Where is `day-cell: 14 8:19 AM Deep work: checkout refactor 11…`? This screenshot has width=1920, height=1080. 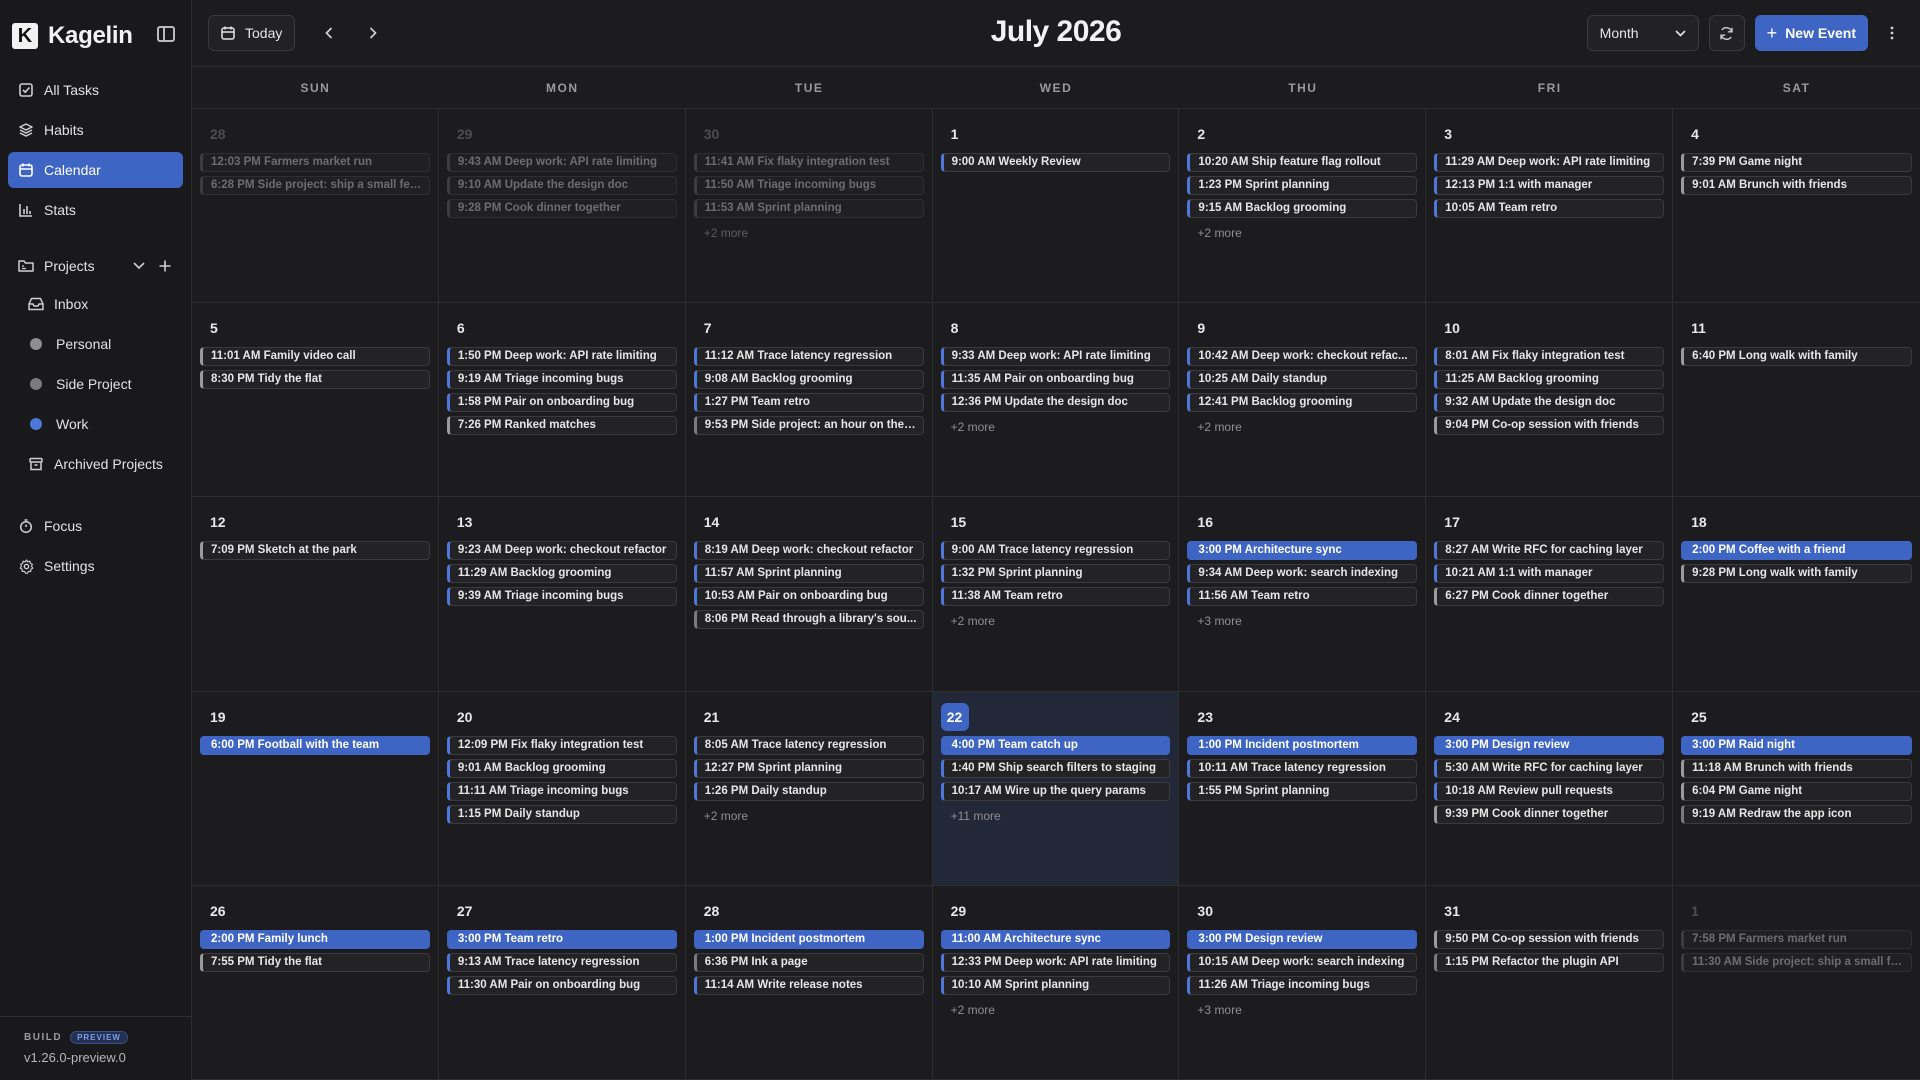
day-cell: 14 8:19 AM Deep work: checkout refactor 11… is located at coordinates (809, 594).